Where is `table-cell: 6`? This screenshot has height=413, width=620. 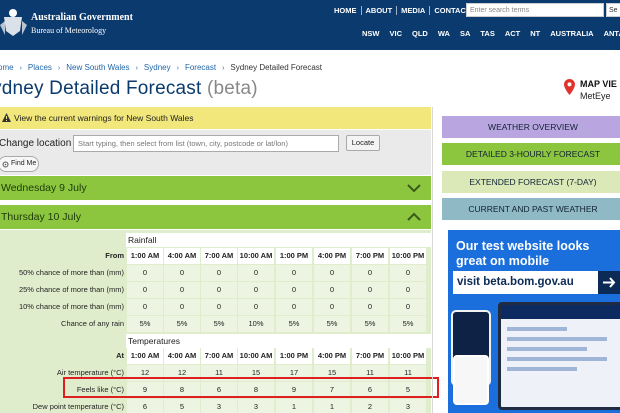
table-cell: 6 is located at coordinates (145, 406).